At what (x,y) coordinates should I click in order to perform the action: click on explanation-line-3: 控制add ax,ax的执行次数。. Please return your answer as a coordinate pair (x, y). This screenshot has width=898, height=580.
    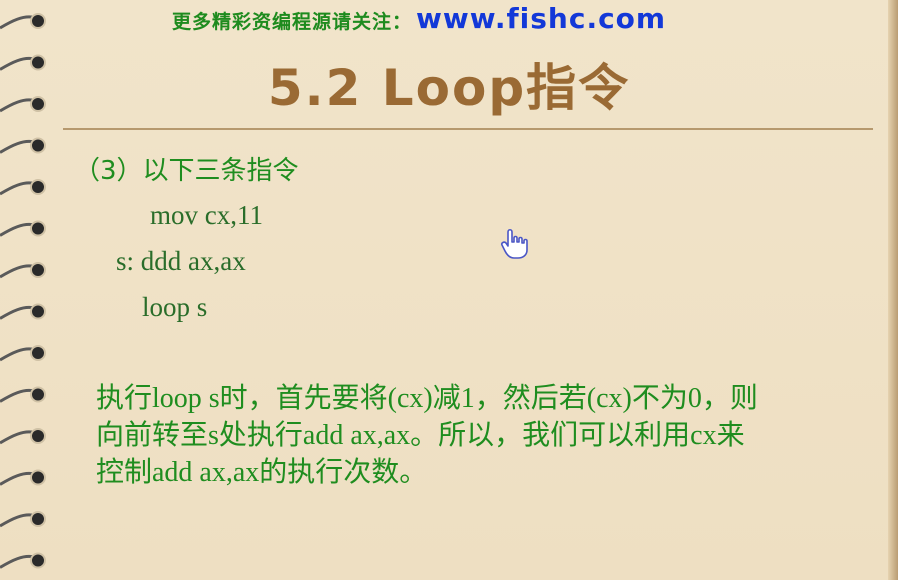
    Looking at the image, I should click on (262, 472).